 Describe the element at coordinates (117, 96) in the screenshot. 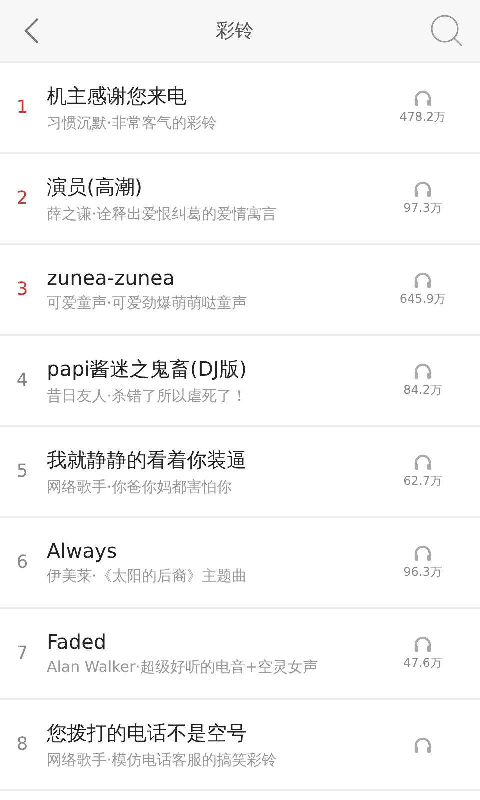

I see `song-title: 机主感谢您来电` at that location.